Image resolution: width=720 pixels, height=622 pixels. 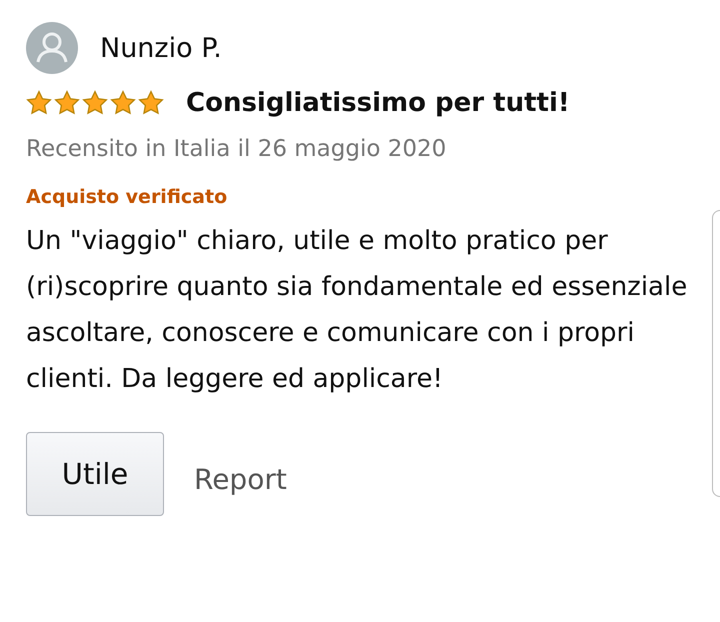 What do you see at coordinates (237, 149) in the screenshot?
I see `review-date: Recensito in Italia il 26 maggio 2020` at bounding box center [237, 149].